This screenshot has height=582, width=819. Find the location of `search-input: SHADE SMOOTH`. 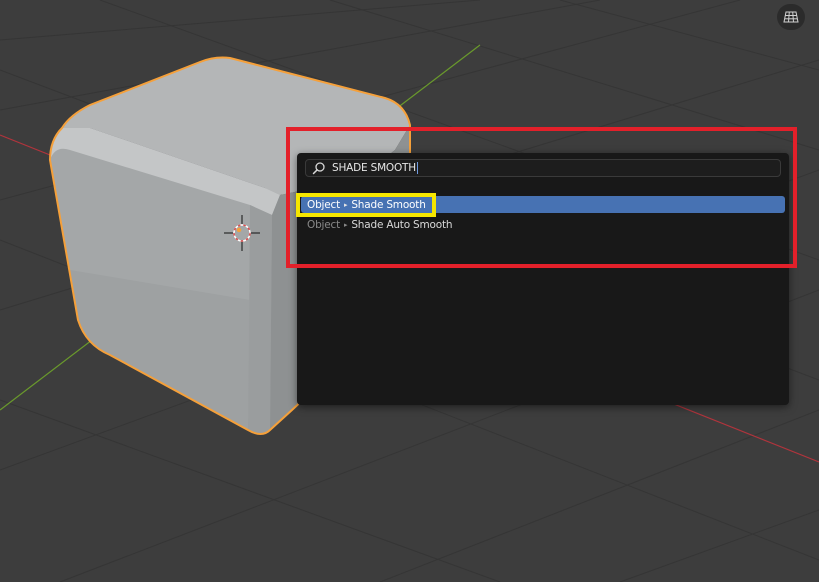

search-input: SHADE SMOOTH is located at coordinates (373, 168).